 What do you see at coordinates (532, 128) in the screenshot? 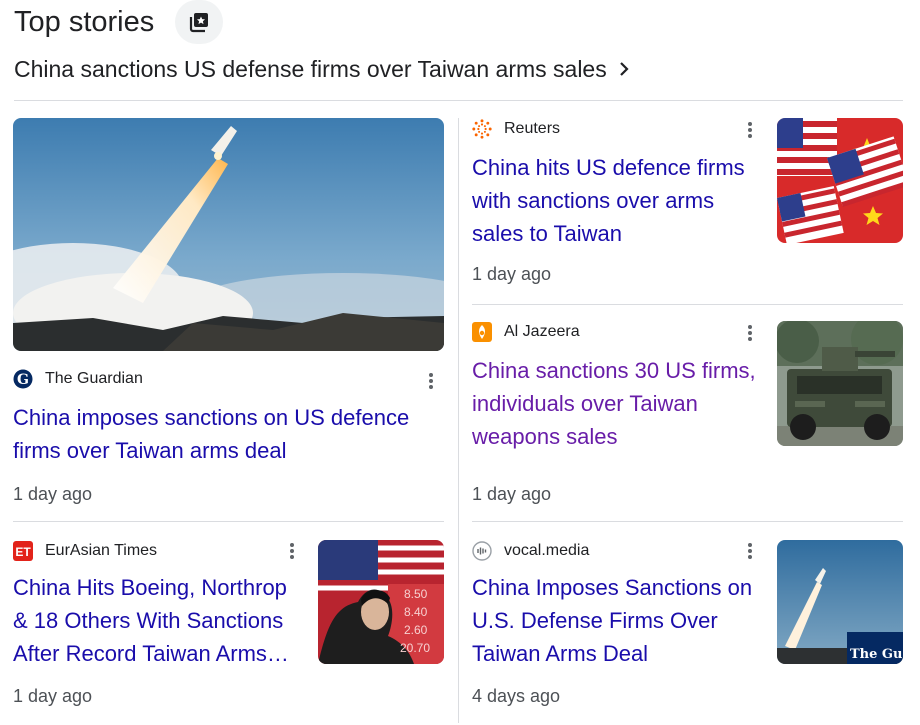
I see `source-name: Reuters` at bounding box center [532, 128].